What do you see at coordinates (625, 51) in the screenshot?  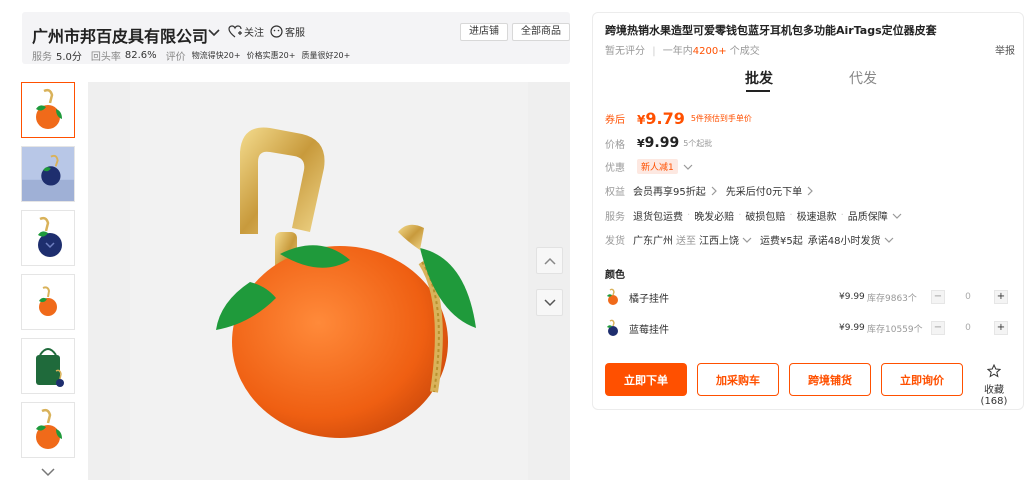 I see `rating-text: 暂无评分` at bounding box center [625, 51].